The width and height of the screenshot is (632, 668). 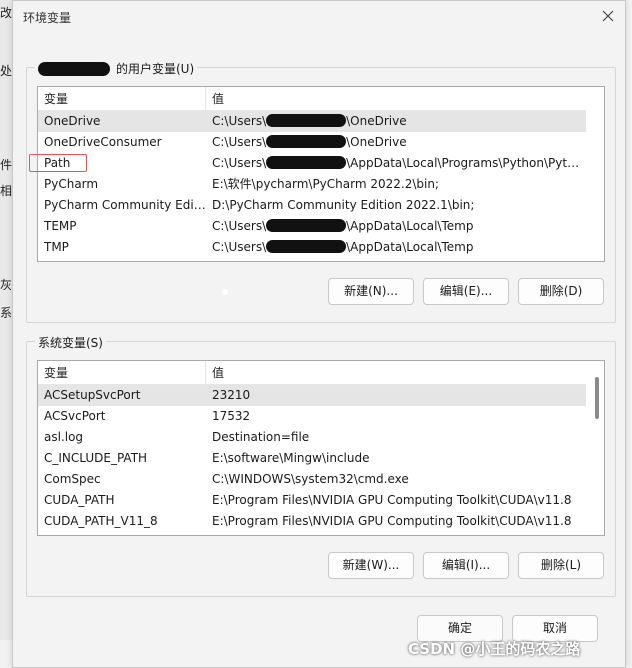 What do you see at coordinates (6, 71) in the screenshot?
I see `bg-fragment: 处` at bounding box center [6, 71].